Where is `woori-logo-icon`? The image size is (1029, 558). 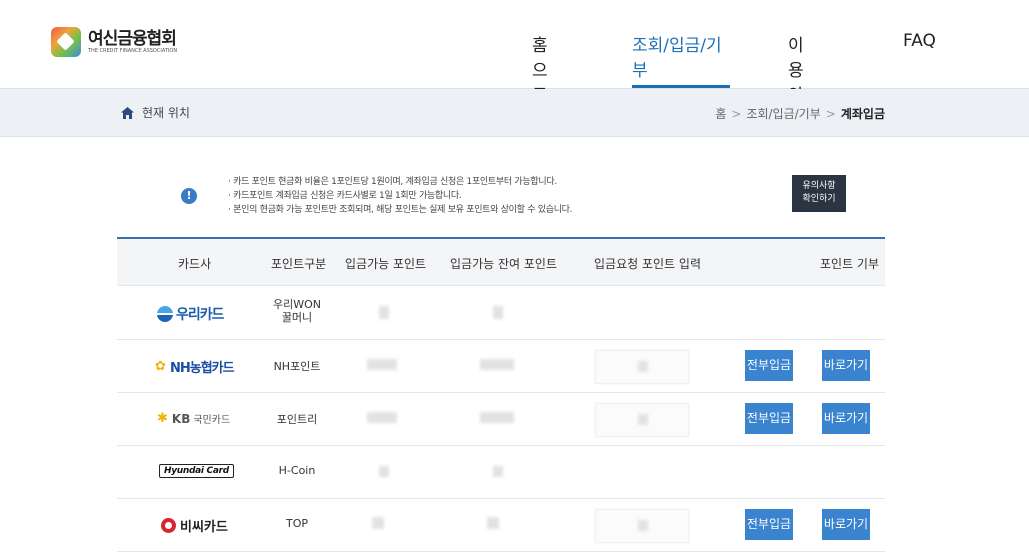 woori-logo-icon is located at coordinates (165, 314).